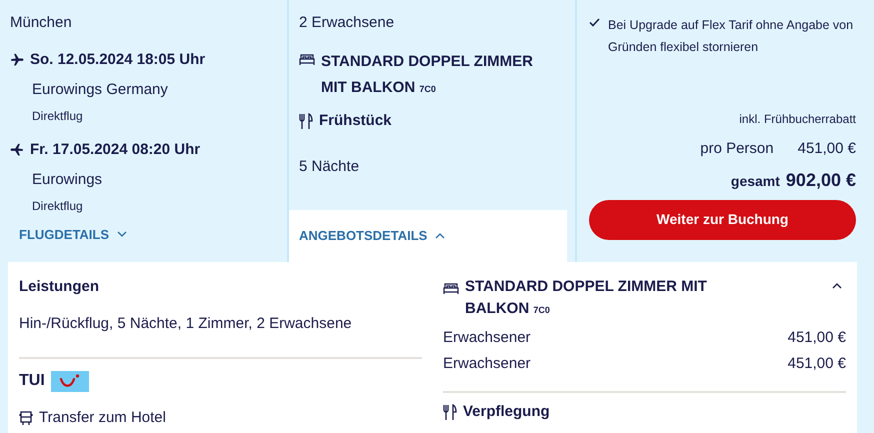 This screenshot has height=433, width=874. Describe the element at coordinates (506, 412) in the screenshot. I see `board-title: Verpflegung` at that location.